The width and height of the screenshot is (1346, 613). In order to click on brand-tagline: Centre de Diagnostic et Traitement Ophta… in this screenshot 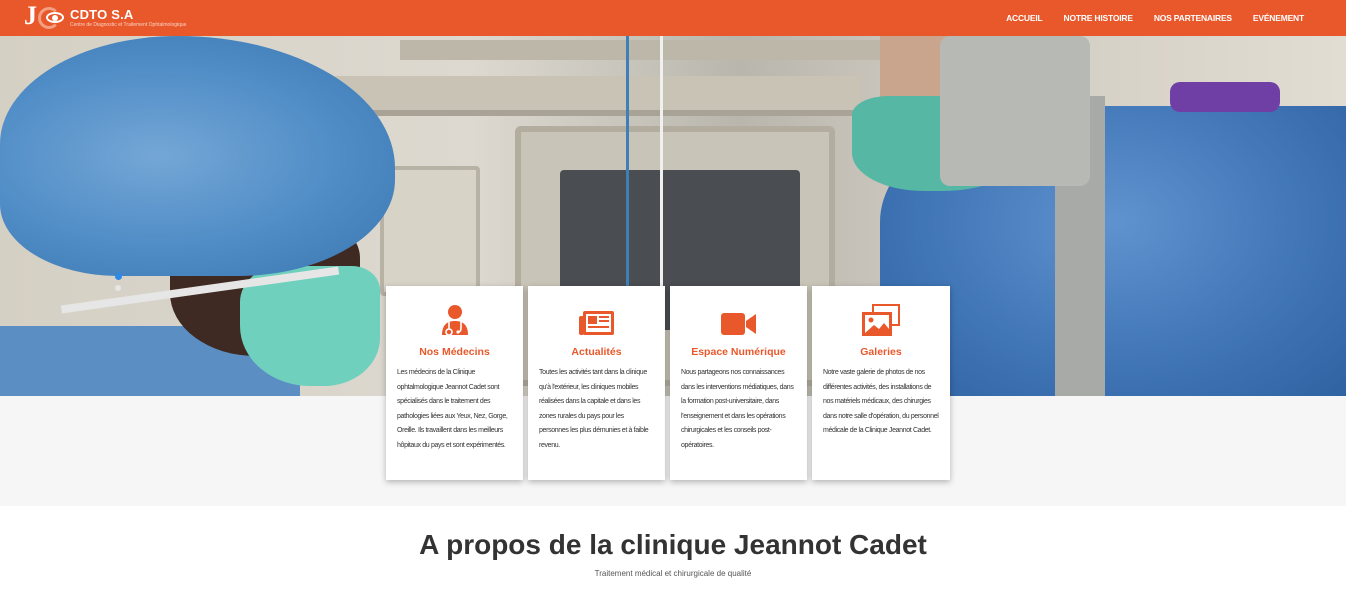, I will do `click(128, 24)`.